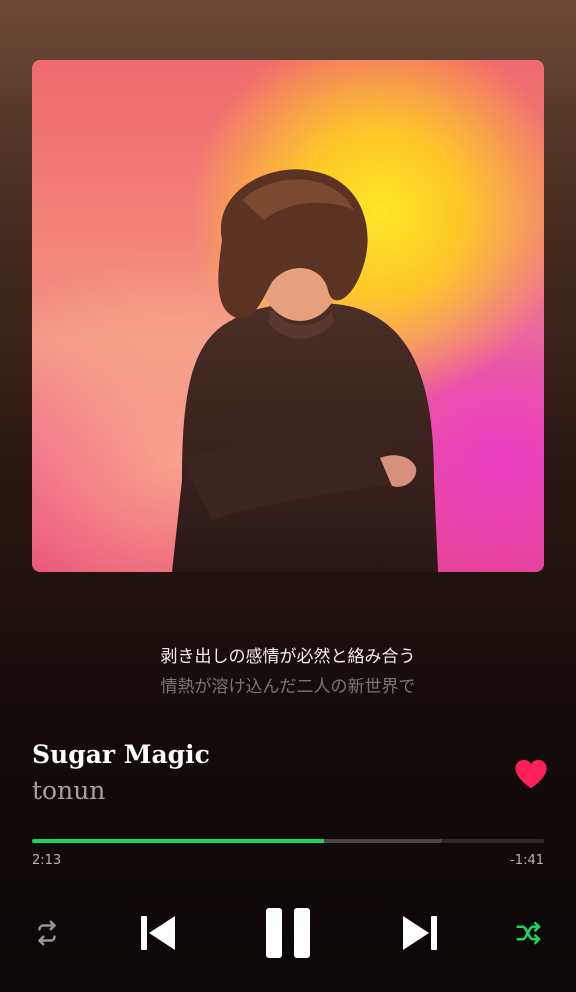  I want to click on skip-previous-icon, so click(158, 933).